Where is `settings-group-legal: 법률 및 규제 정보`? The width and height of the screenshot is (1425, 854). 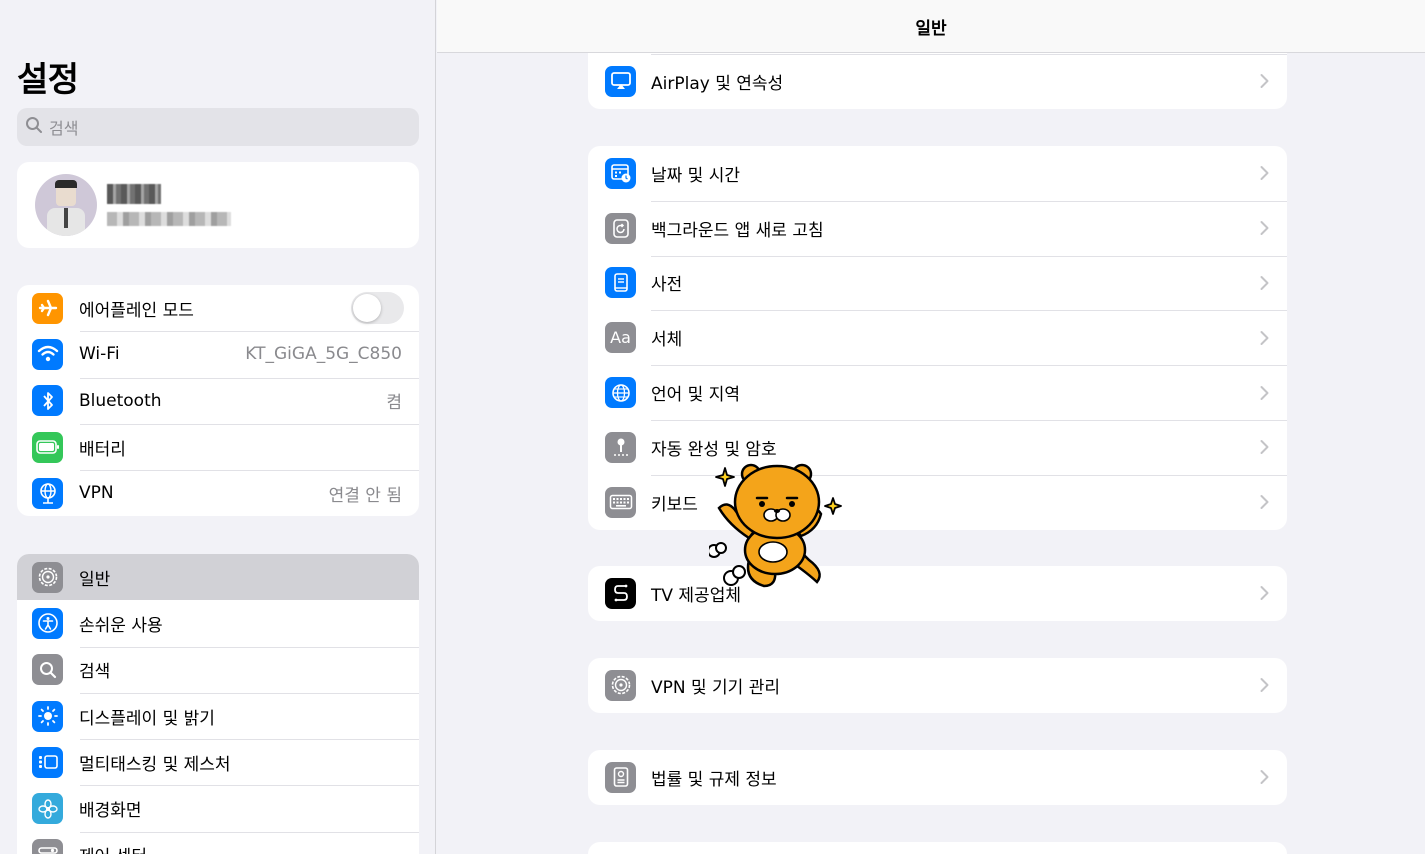 settings-group-legal: 법률 및 규제 정보 is located at coordinates (937, 777).